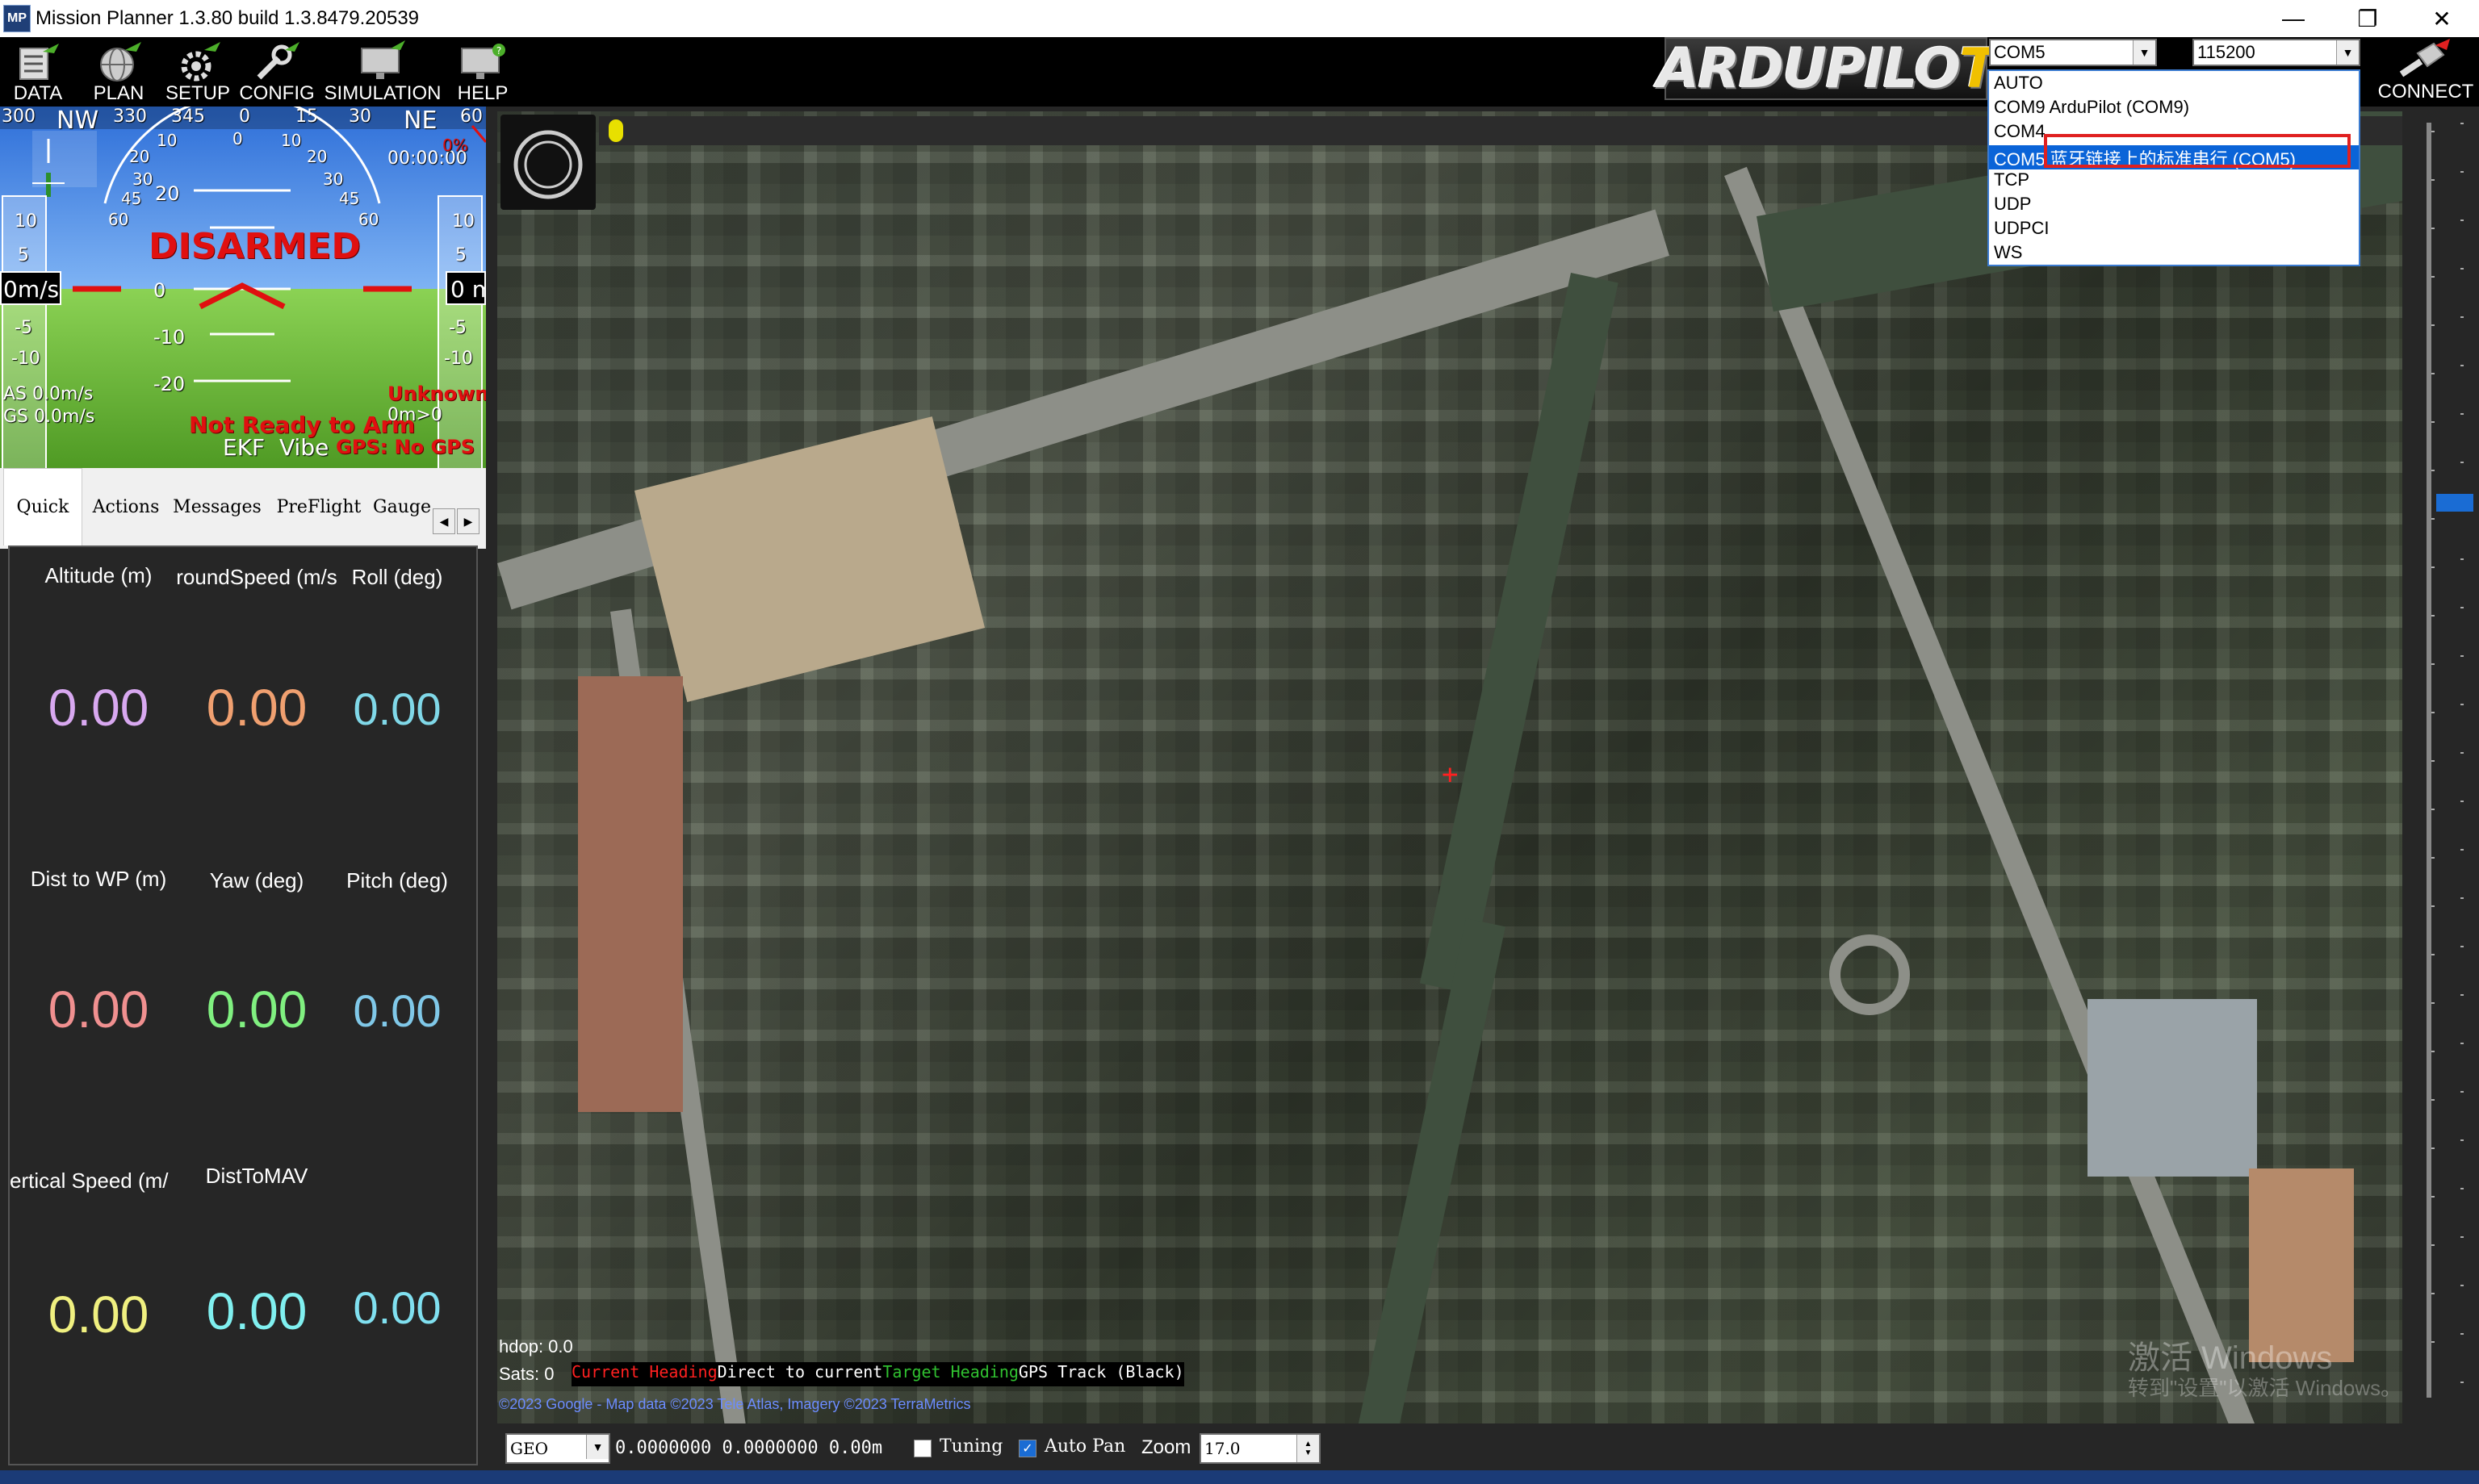 This screenshot has width=2479, height=1484. What do you see at coordinates (368, 220) in the screenshot?
I see `roll-label: 60` at bounding box center [368, 220].